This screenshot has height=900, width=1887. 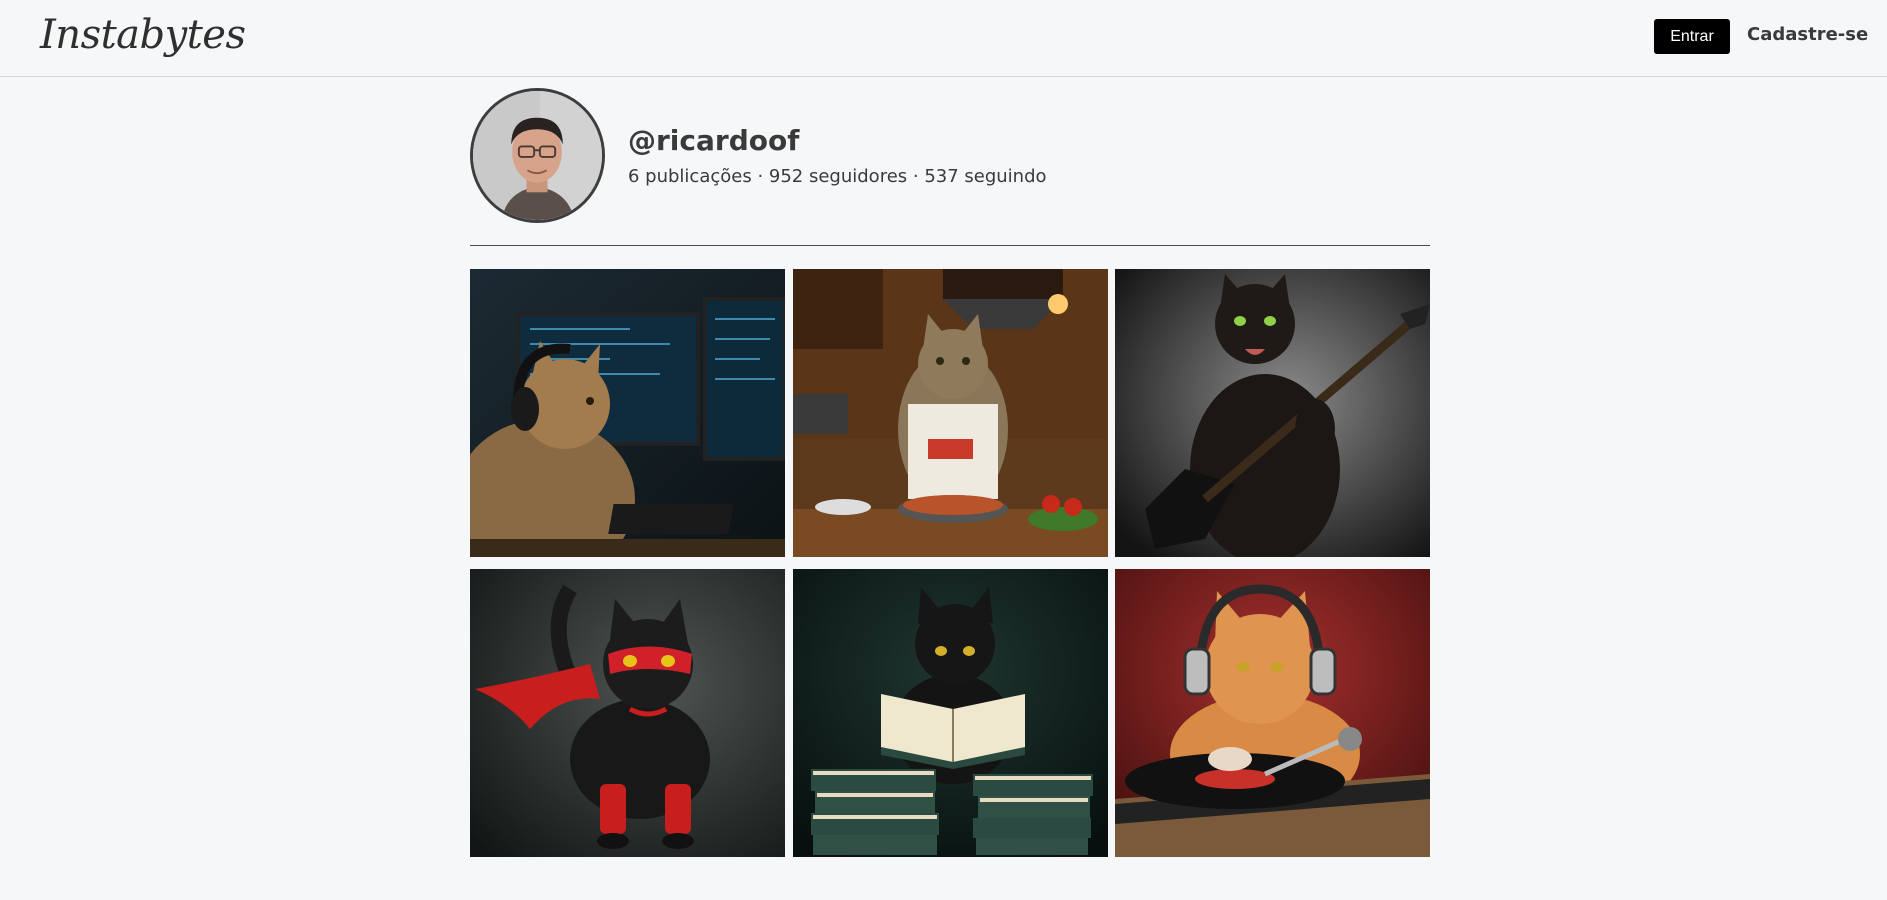 I want to click on cat-programmer-image, so click(x=627, y=413).